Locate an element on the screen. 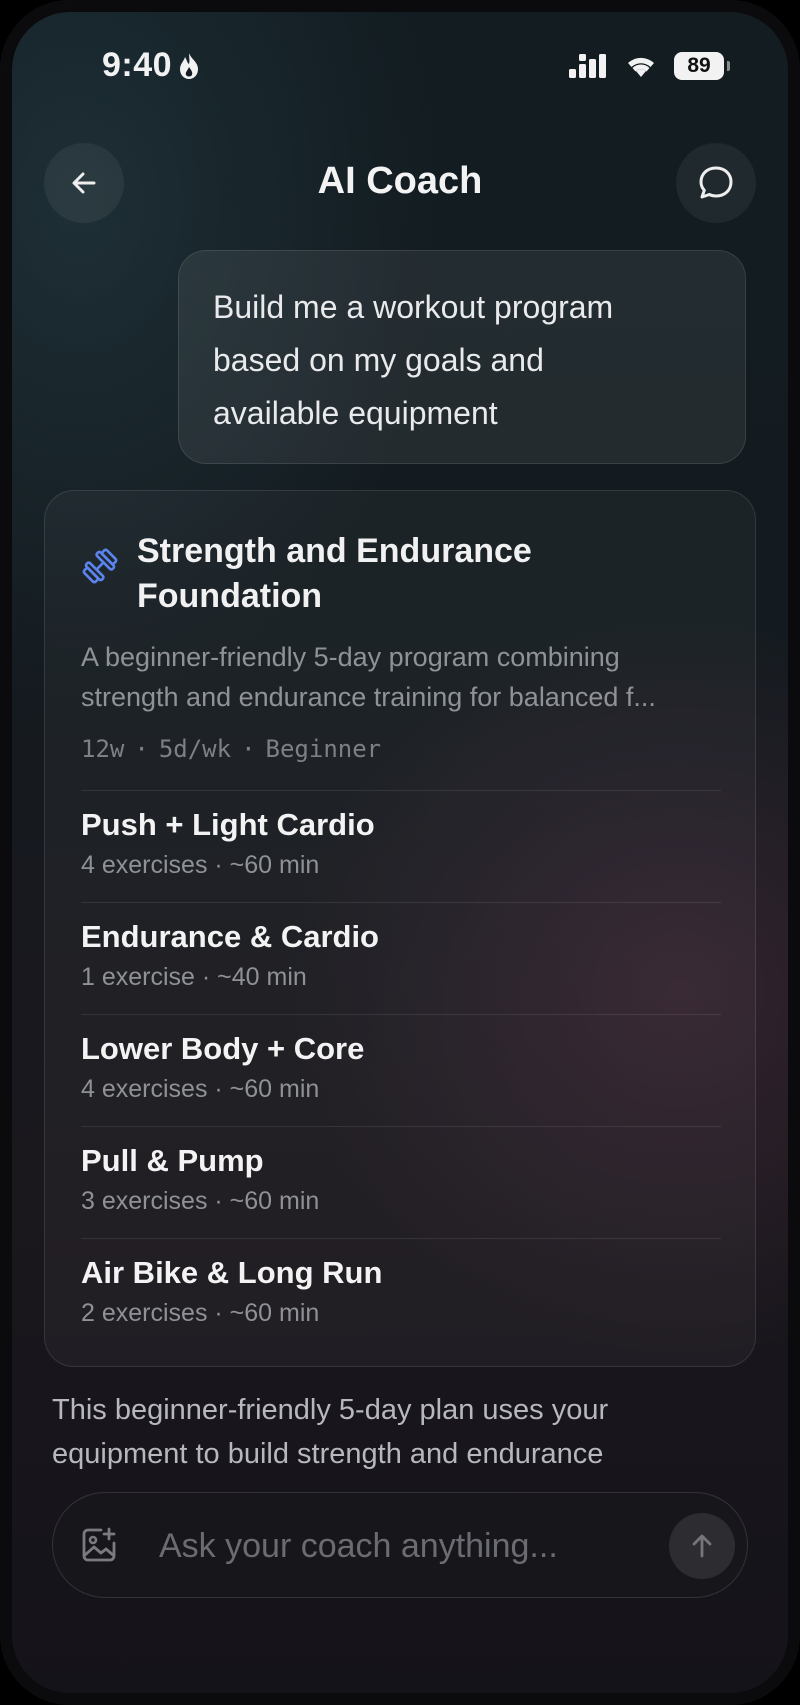 The image size is (800, 1705). status-time: 9:40 is located at coordinates (151, 65).